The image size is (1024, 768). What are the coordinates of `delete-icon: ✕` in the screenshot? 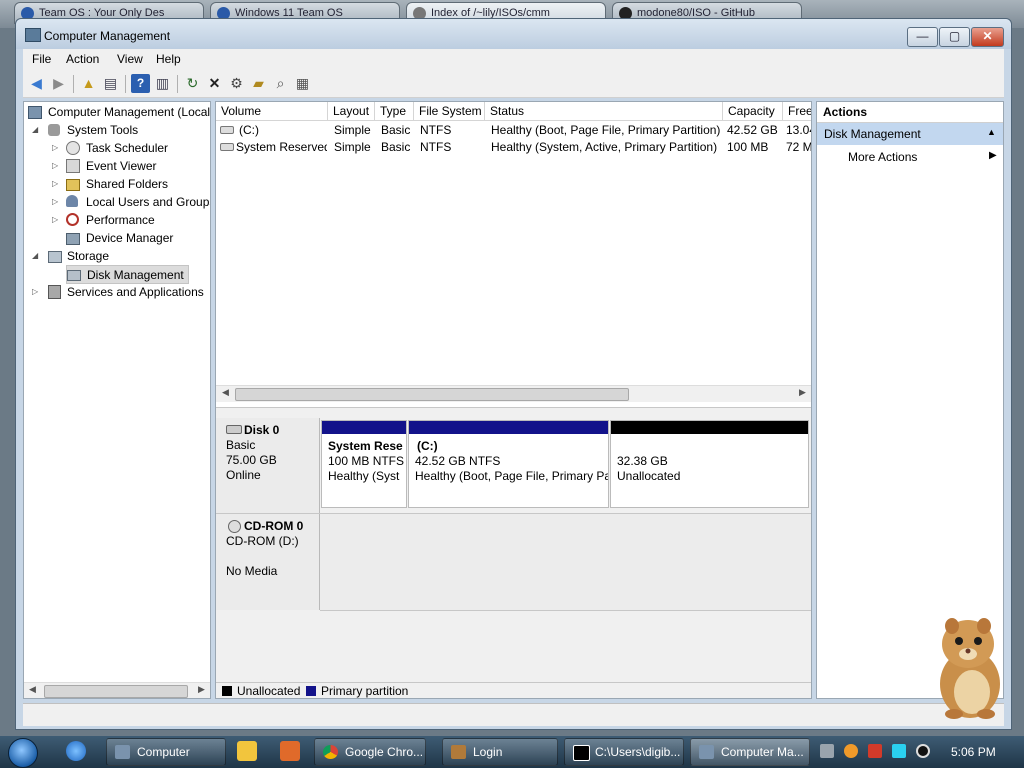 It's located at (214, 83).